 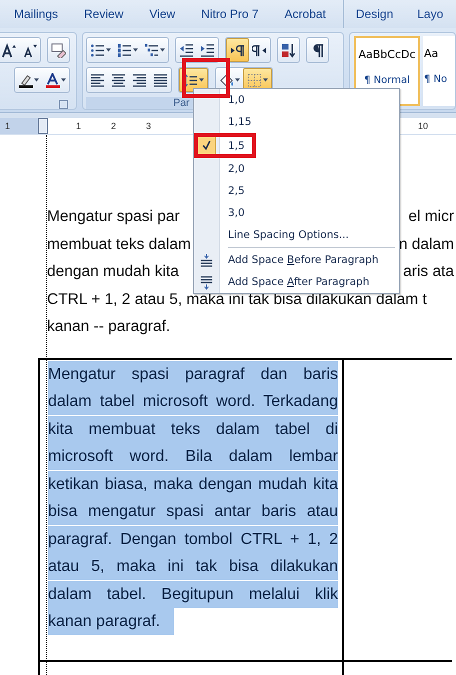 What do you see at coordinates (296, 145) in the screenshot?
I see `menu-item: 1,5` at bounding box center [296, 145].